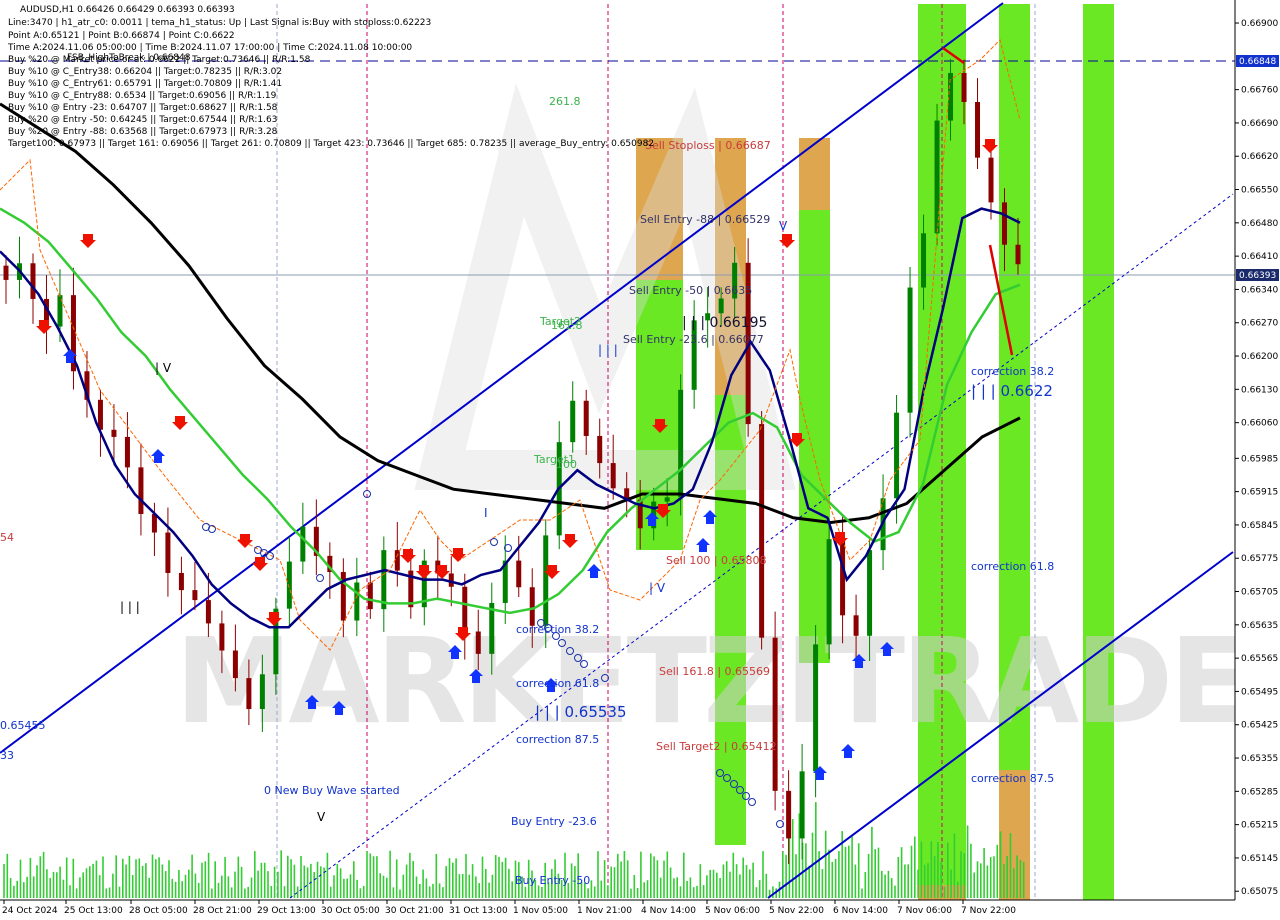  What do you see at coordinates (1259, 324) in the screenshot?
I see `price-tick-label: 0.66270` at bounding box center [1259, 324].